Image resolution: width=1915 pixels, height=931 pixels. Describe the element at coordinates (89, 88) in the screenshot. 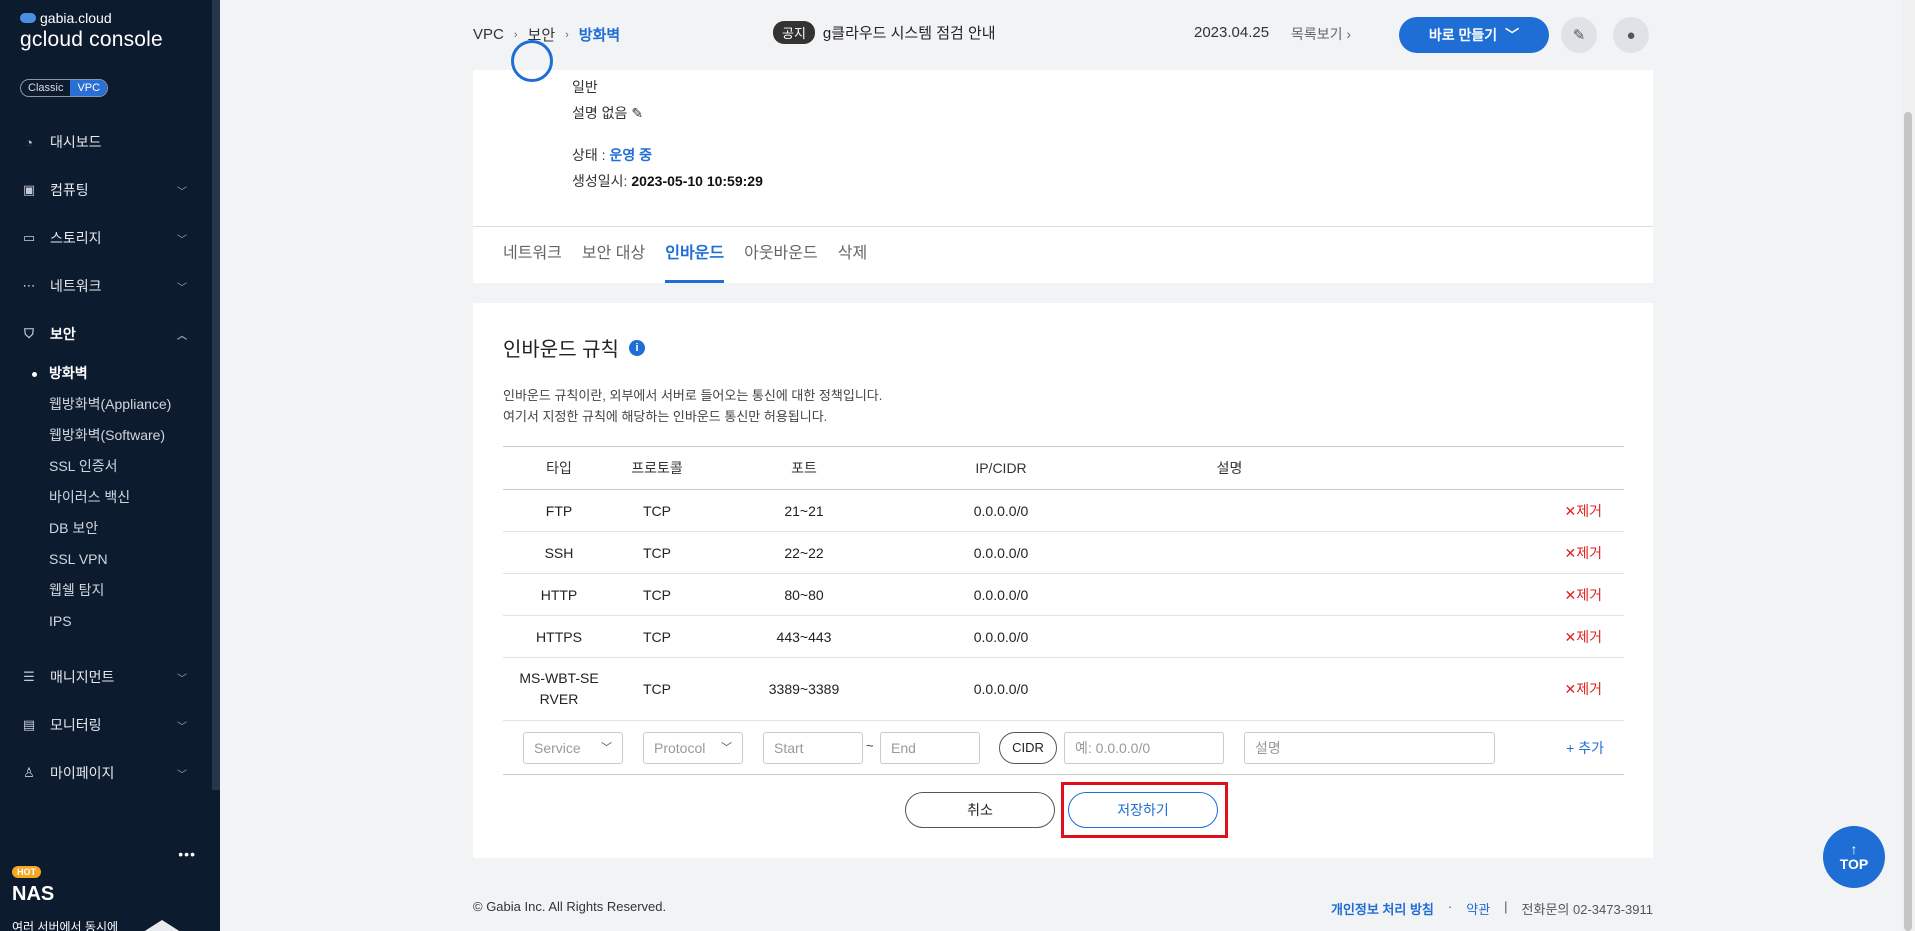

I see `toggle-vpc: VPC` at that location.